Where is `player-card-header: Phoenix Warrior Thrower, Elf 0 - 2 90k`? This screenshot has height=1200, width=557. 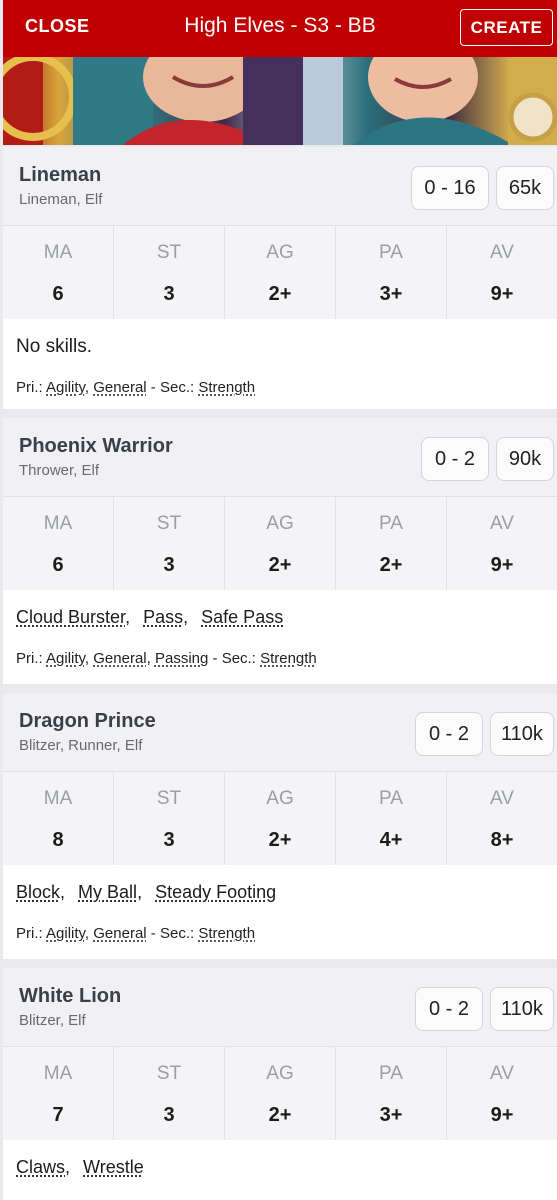
player-card-header: Phoenix Warrior Thrower, Elf 0 - 2 90k is located at coordinates (280, 457).